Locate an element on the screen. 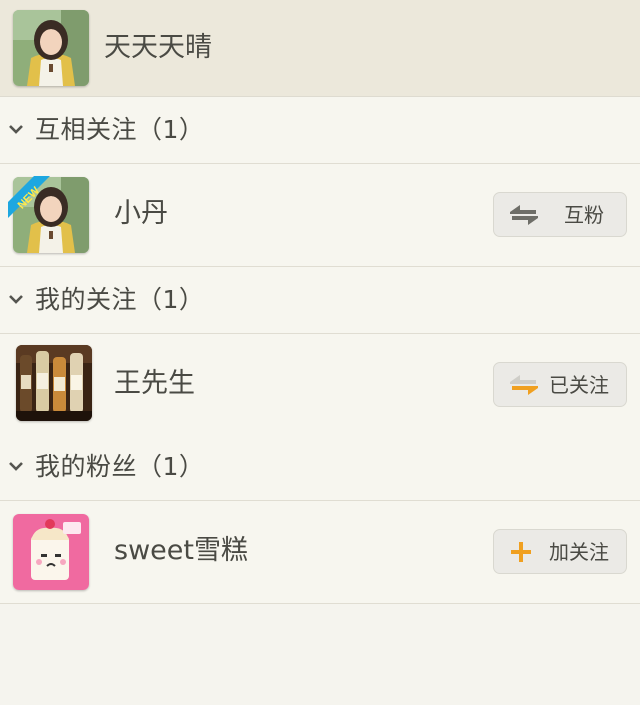 The height and width of the screenshot is (705, 640). section-mutual-follow: 互相关注（1） is located at coordinates (320, 130).